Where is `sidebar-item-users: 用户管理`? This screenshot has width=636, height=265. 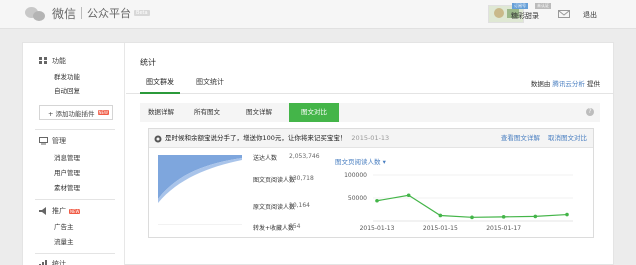
sidebar-item-users: 用户管理 is located at coordinates (67, 172).